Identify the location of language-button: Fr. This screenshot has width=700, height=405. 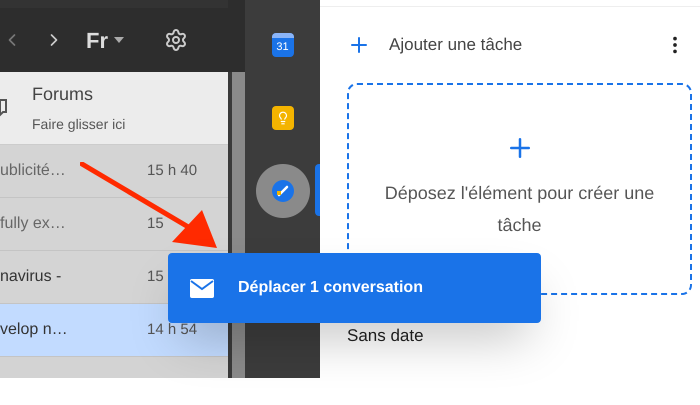
(105, 40).